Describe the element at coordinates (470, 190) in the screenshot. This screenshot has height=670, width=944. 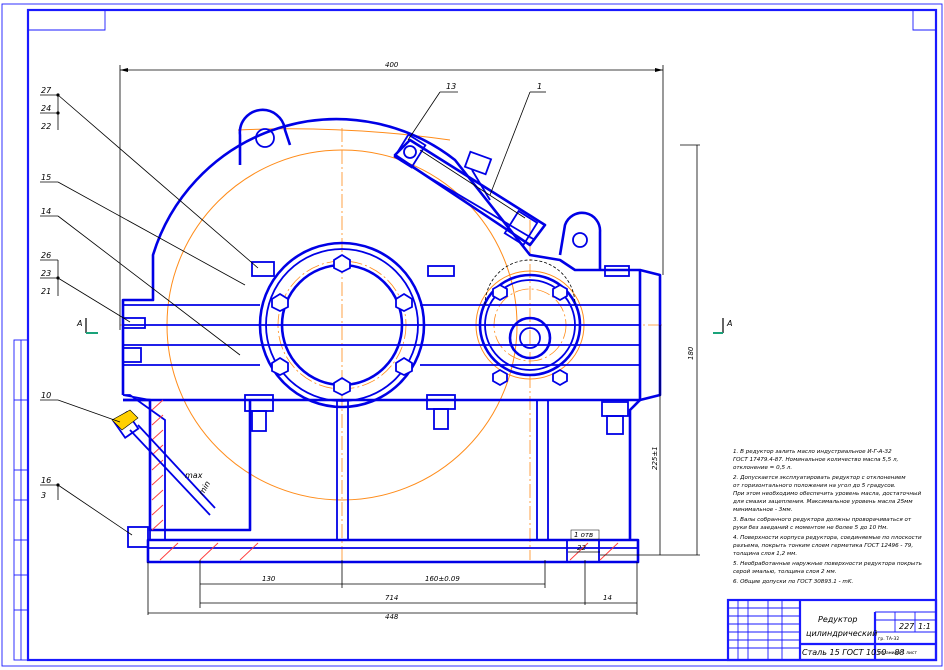
I see `inspection-cover` at that location.